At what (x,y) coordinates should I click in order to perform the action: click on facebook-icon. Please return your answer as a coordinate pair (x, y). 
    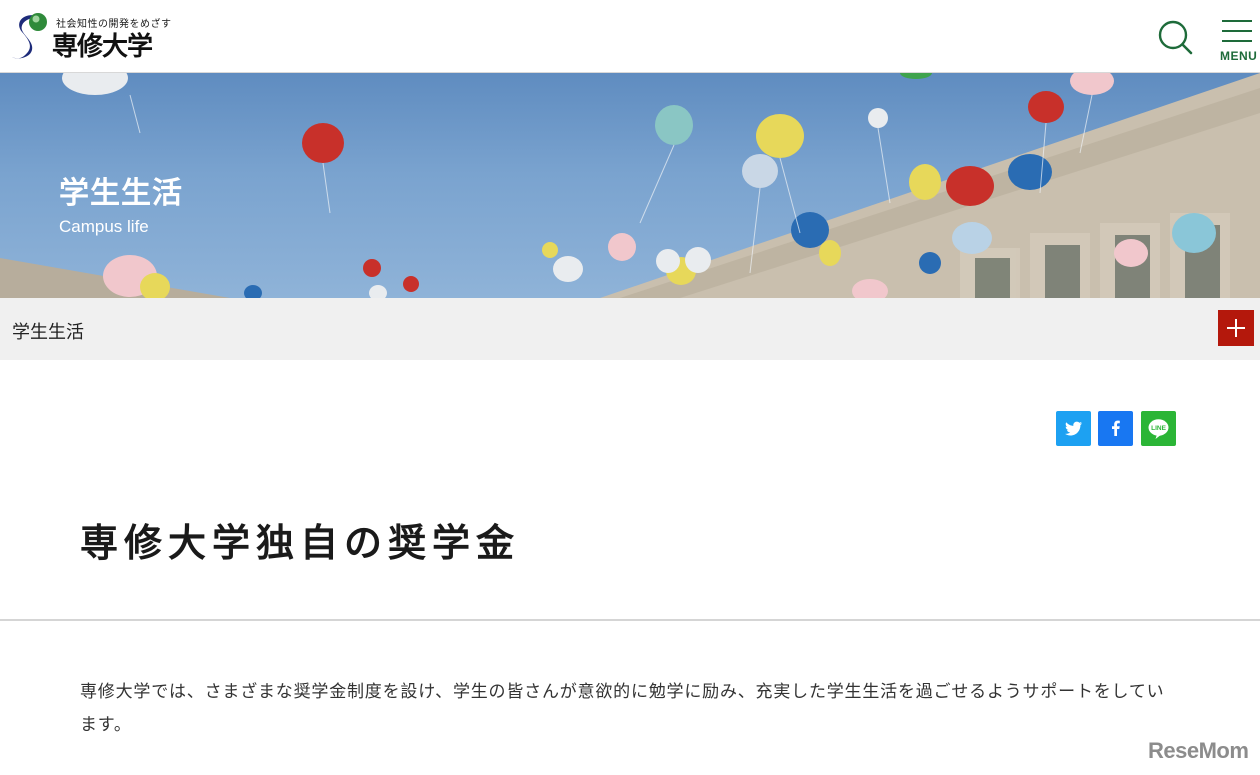
    Looking at the image, I should click on (1116, 428).